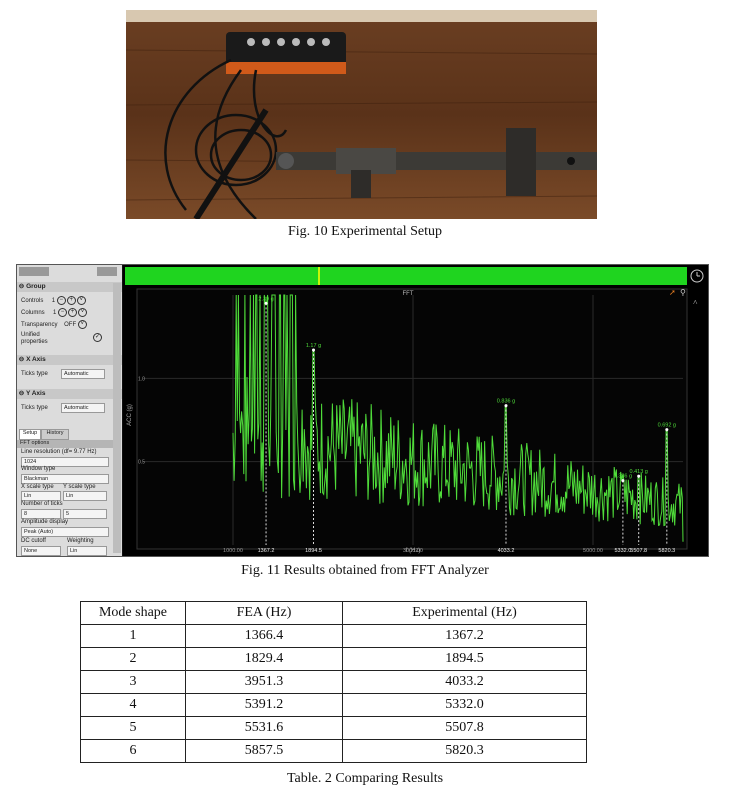  Describe the element at coordinates (265, 299) in the screenshot. I see `peak-amplitude-label: 2.39 g` at that location.